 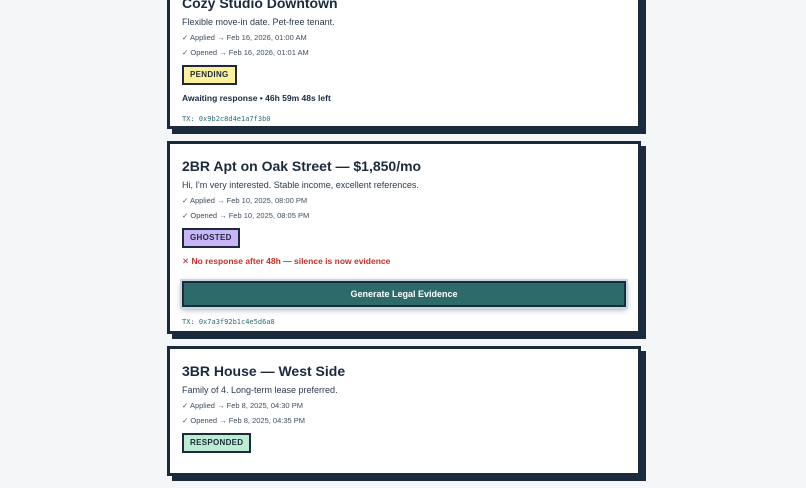 I want to click on transaction-hash: TX: 0x9b2c8d4e1a7f3b0, so click(x=226, y=119).